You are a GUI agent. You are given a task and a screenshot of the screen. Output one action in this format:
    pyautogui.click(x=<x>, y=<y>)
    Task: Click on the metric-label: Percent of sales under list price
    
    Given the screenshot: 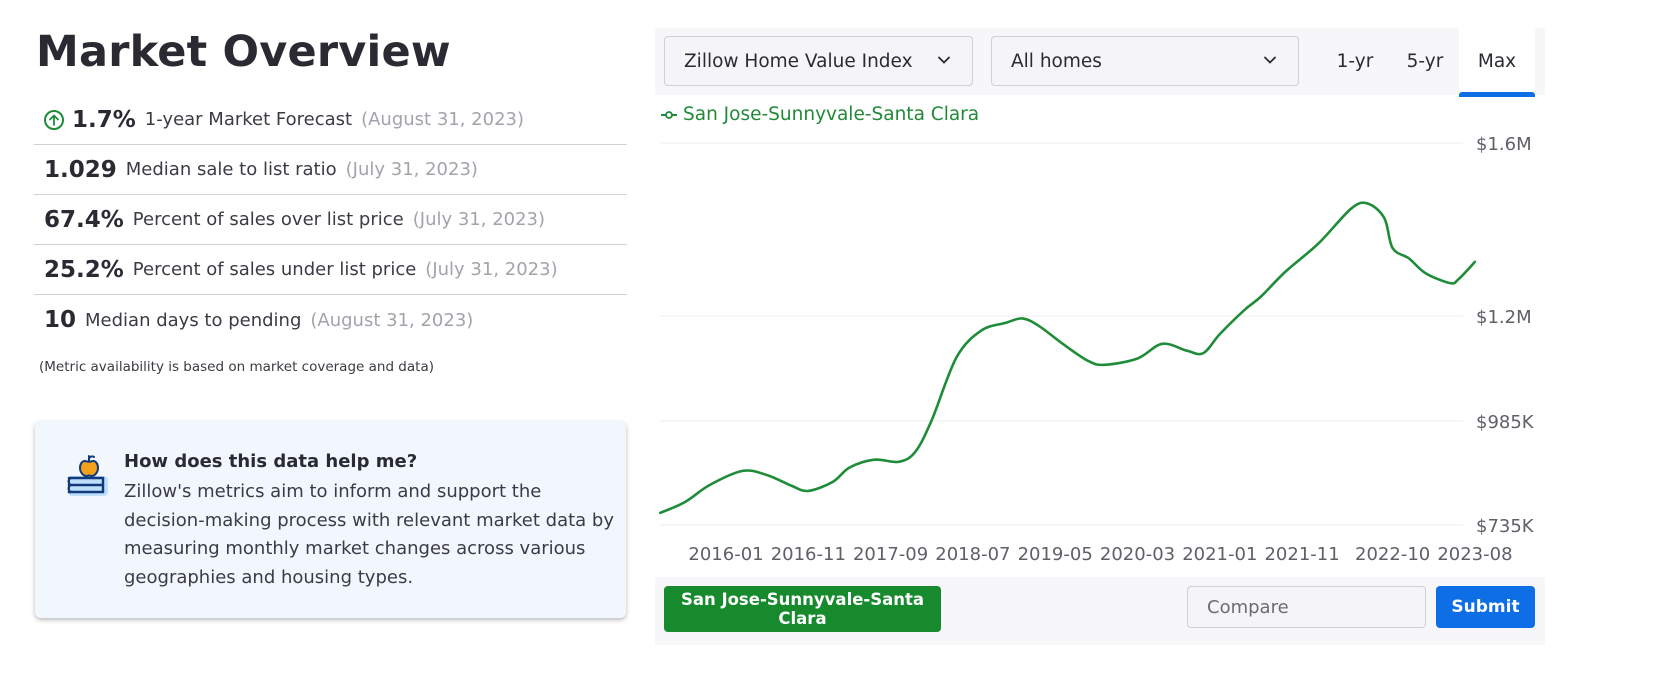 What is the action you would take?
    pyautogui.click(x=274, y=269)
    